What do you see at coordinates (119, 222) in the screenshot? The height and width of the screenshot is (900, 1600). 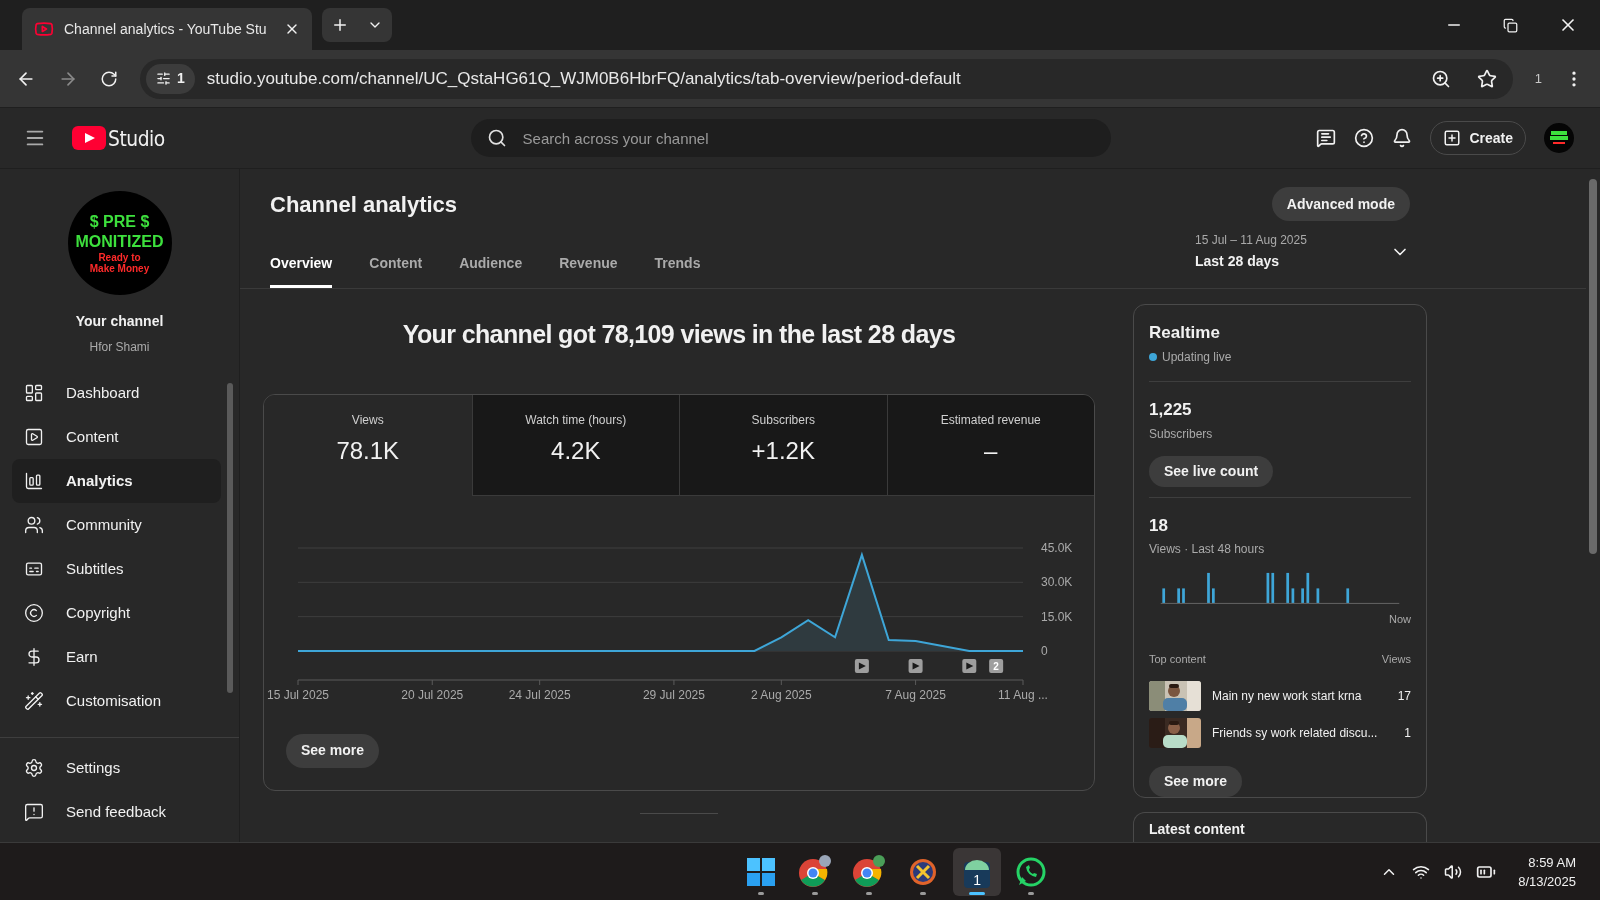 I see `avatar-text: $ PRE $` at bounding box center [119, 222].